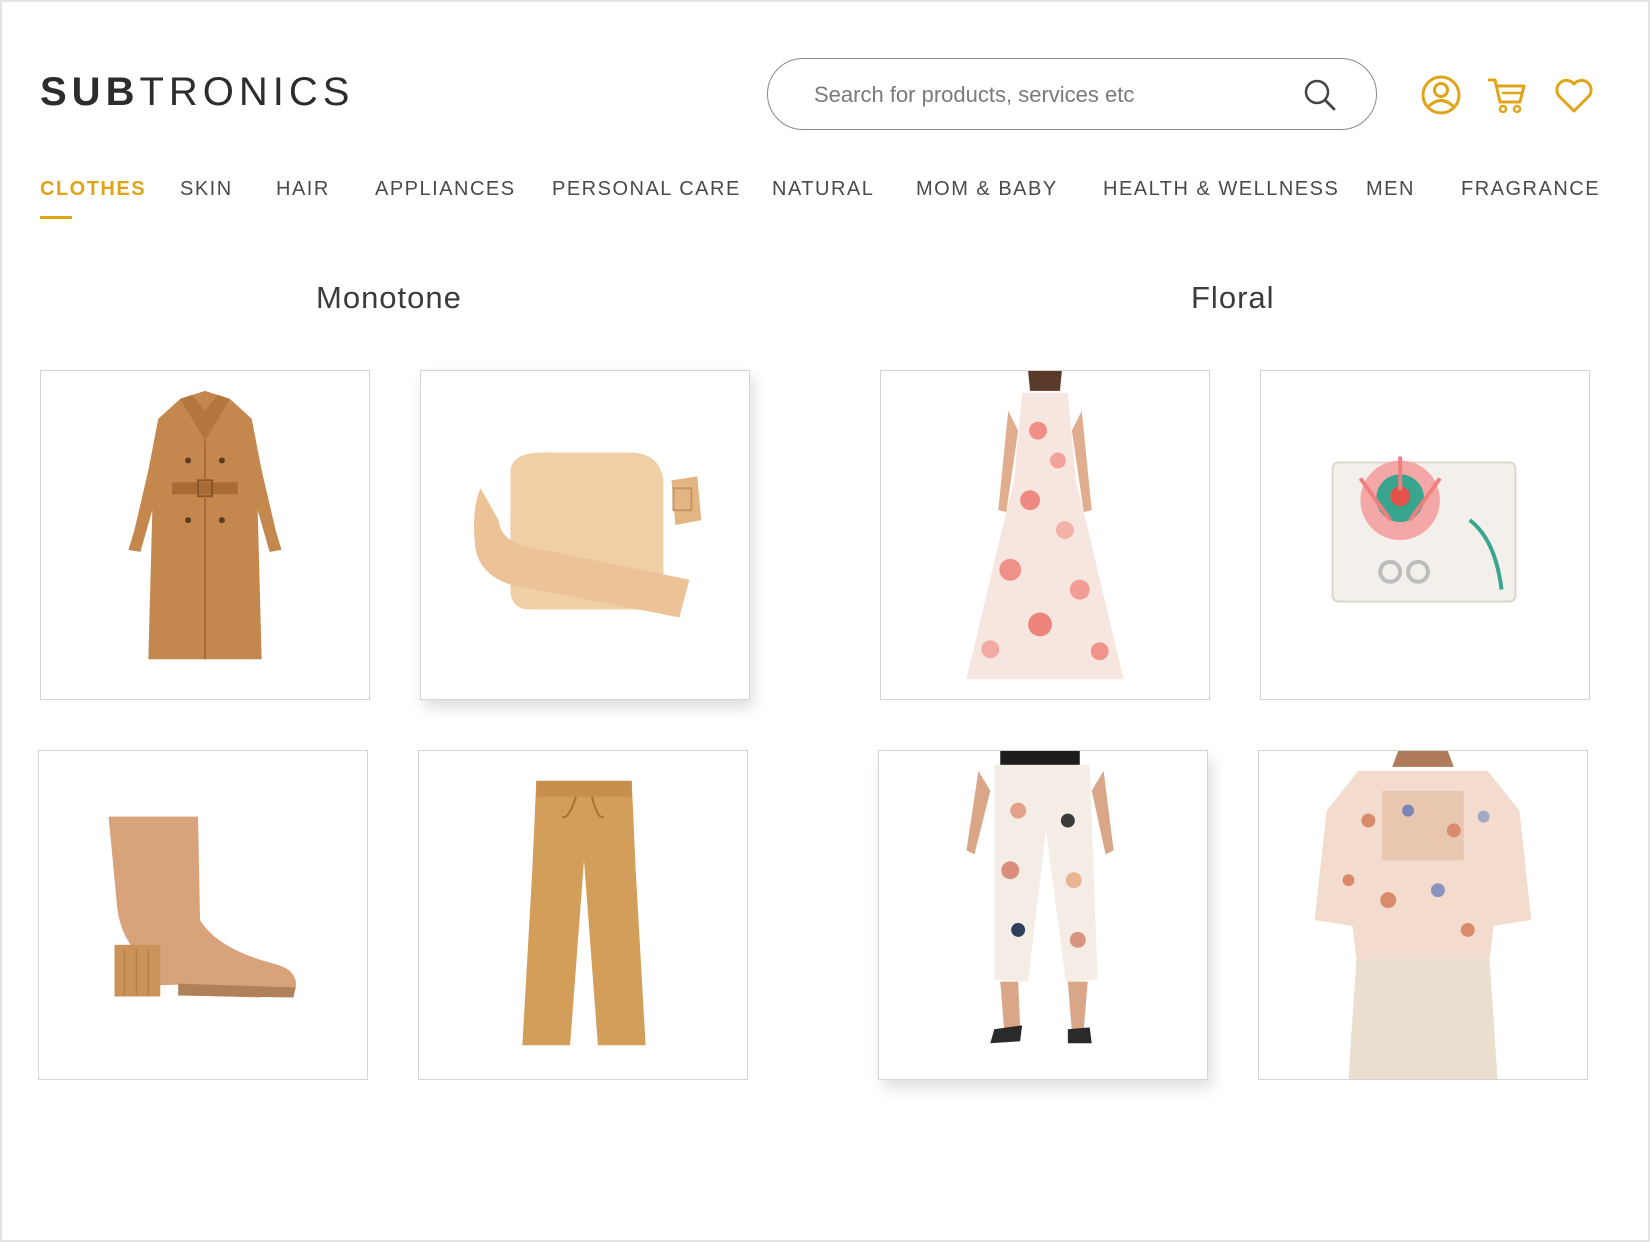 The height and width of the screenshot is (1242, 1650). I want to click on shoulder-bag-image, so click(588, 535).